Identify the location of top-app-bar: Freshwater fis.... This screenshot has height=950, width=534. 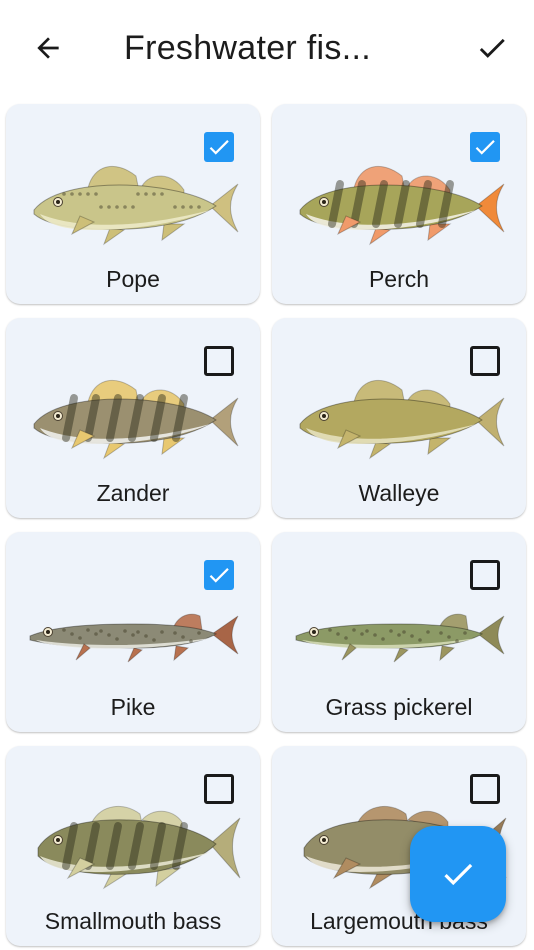
(267, 48).